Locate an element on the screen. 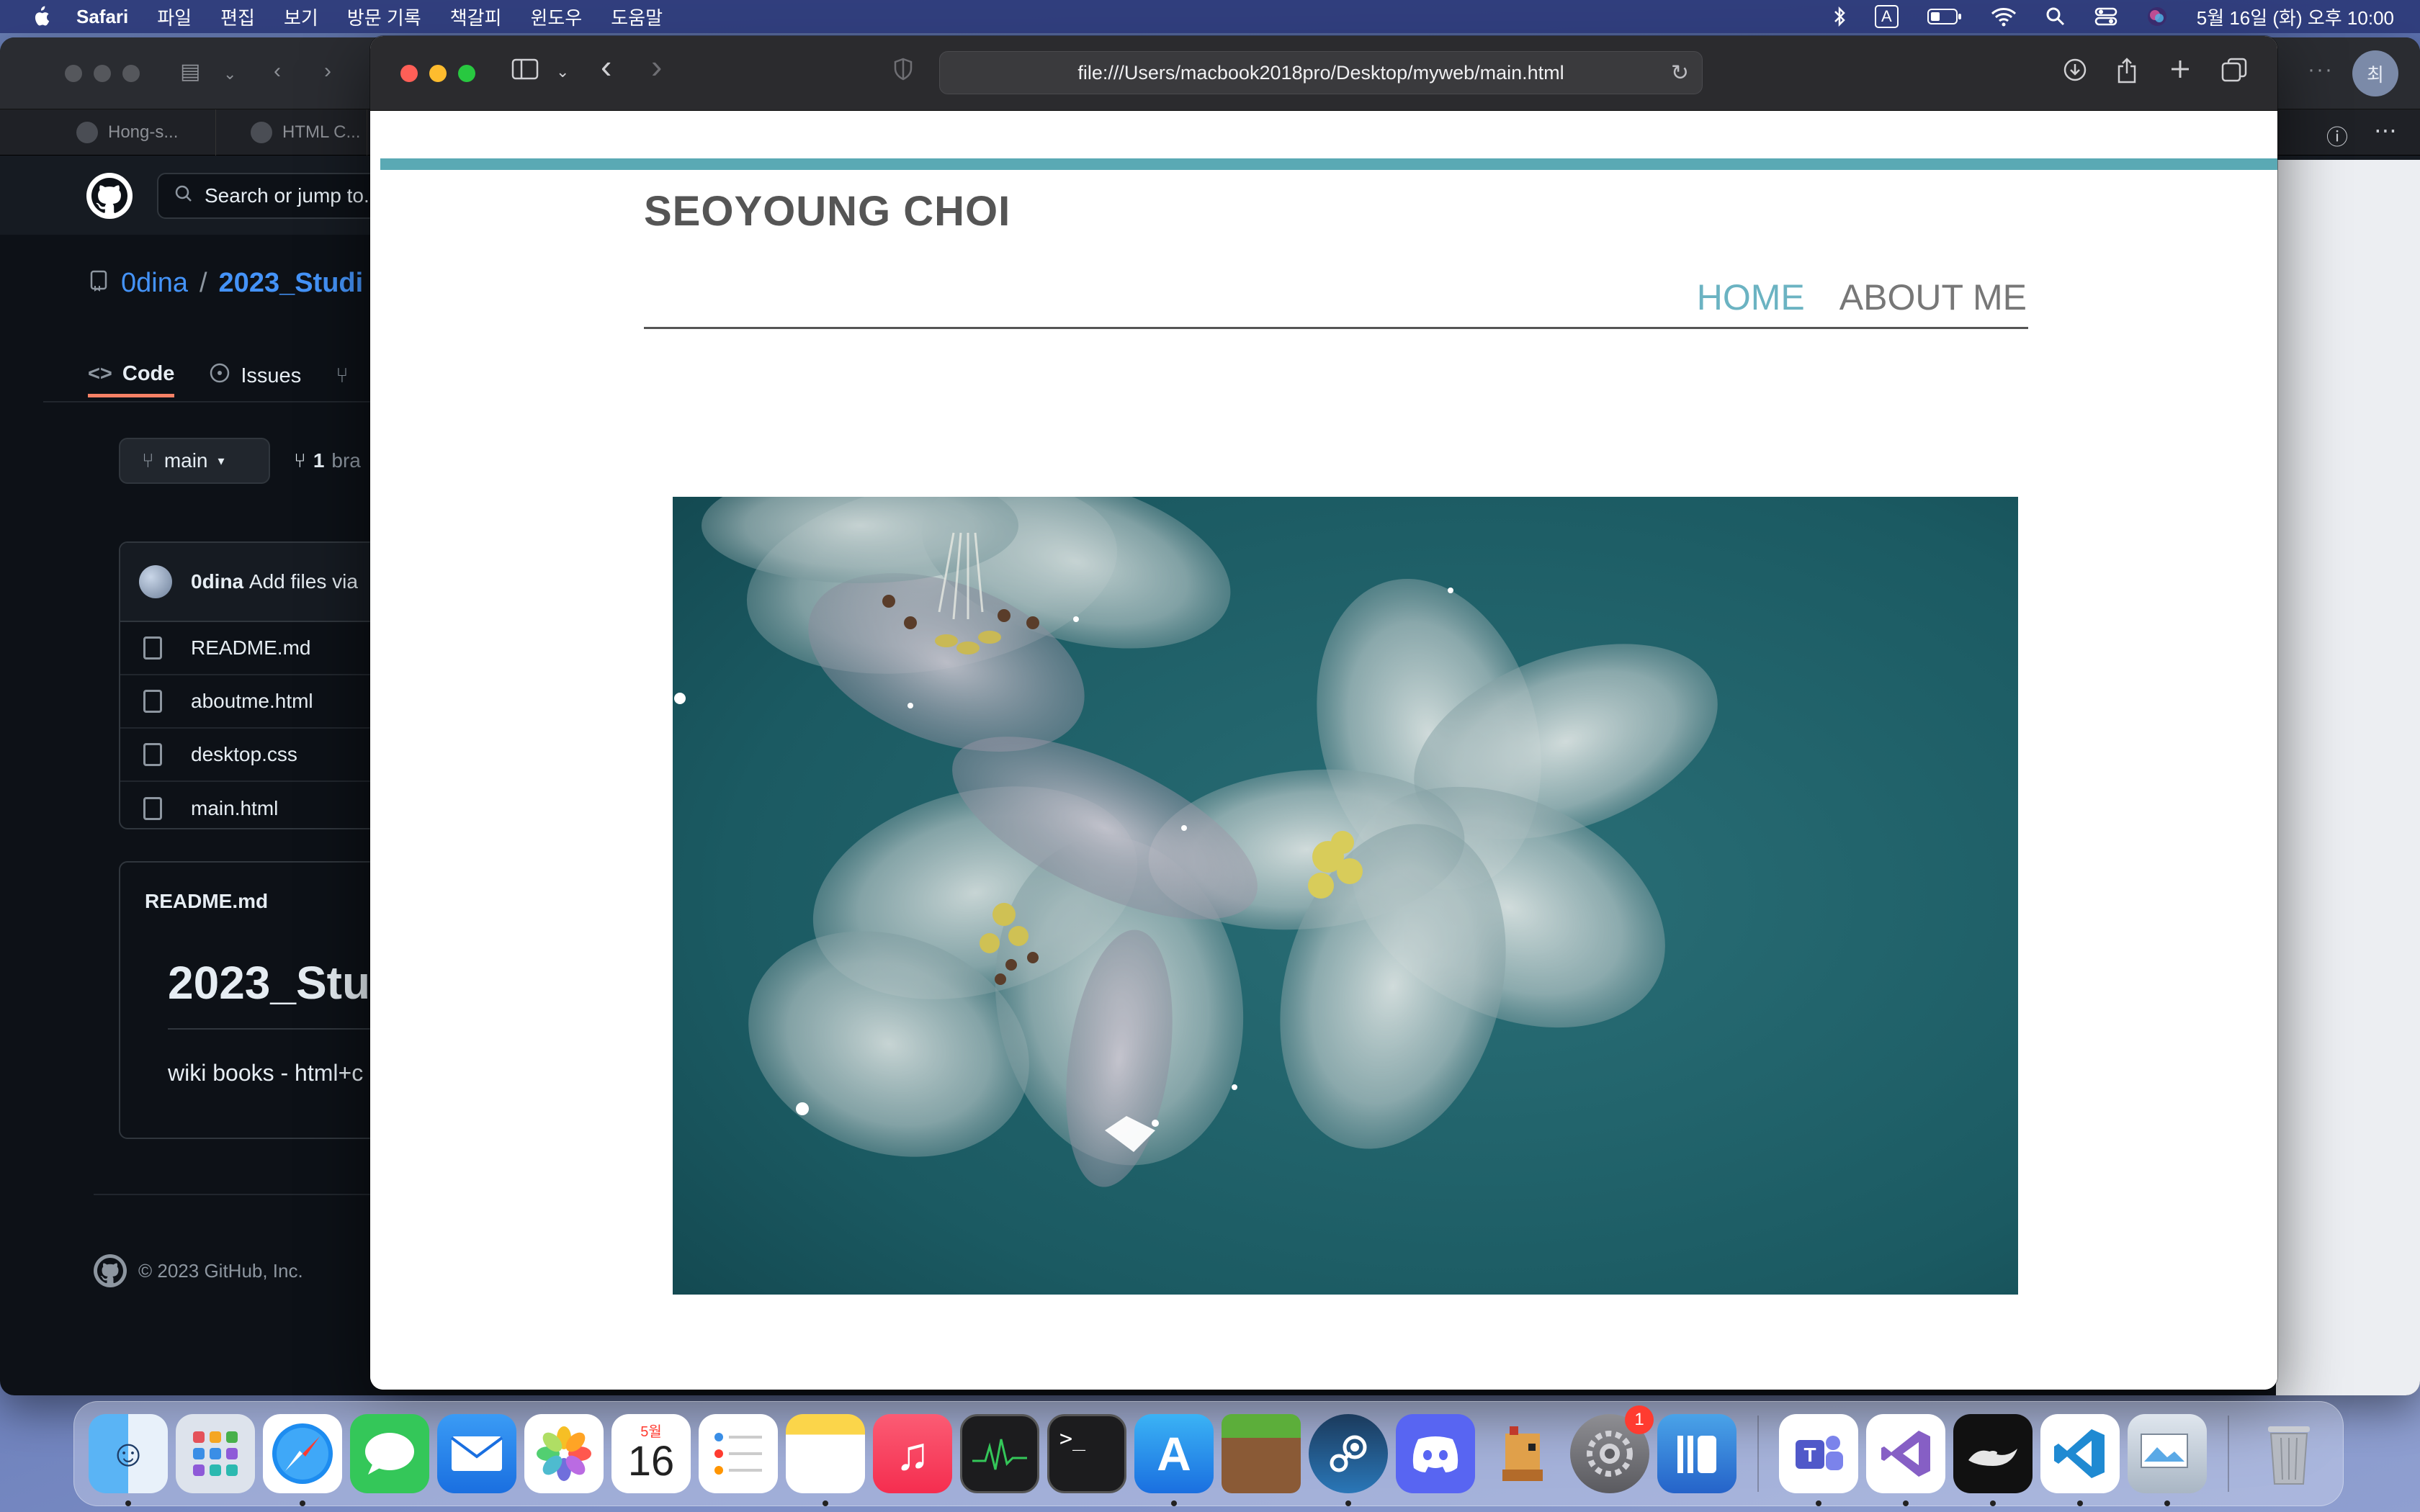 Image resolution: width=2420 pixels, height=1512 pixels. system-settings-icon: 1 is located at coordinates (1612, 1449).